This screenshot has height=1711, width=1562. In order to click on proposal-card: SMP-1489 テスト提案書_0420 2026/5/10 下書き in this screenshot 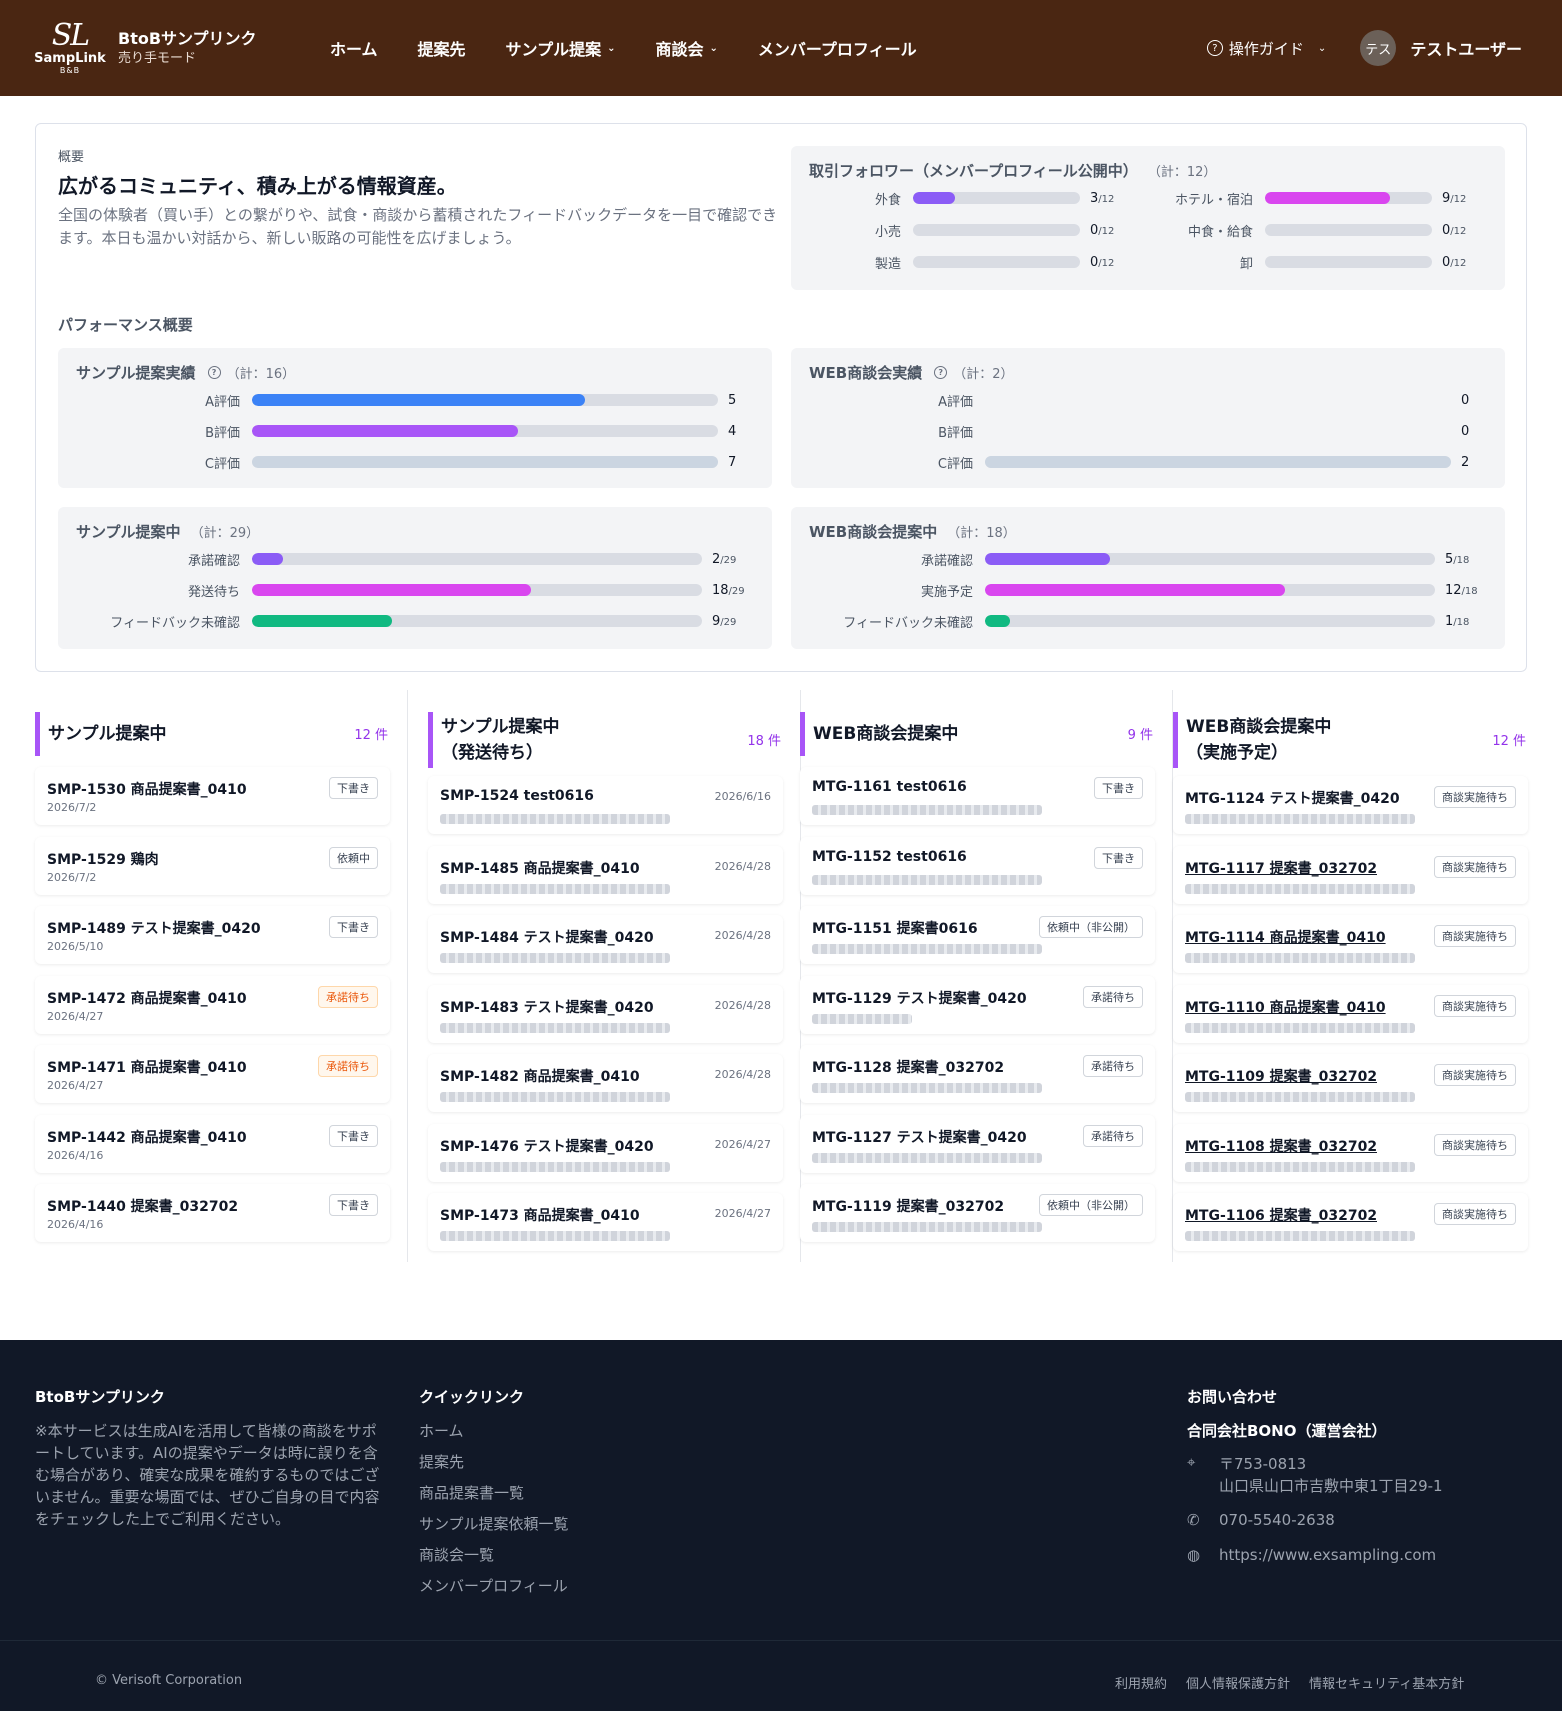, I will do `click(212, 935)`.